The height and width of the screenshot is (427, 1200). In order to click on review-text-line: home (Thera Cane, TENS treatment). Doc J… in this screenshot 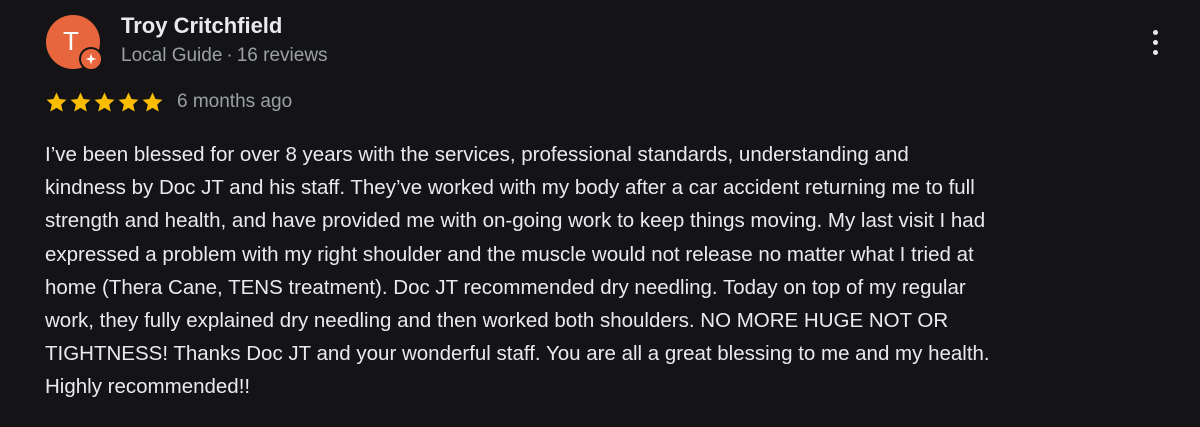, I will do `click(505, 287)`.